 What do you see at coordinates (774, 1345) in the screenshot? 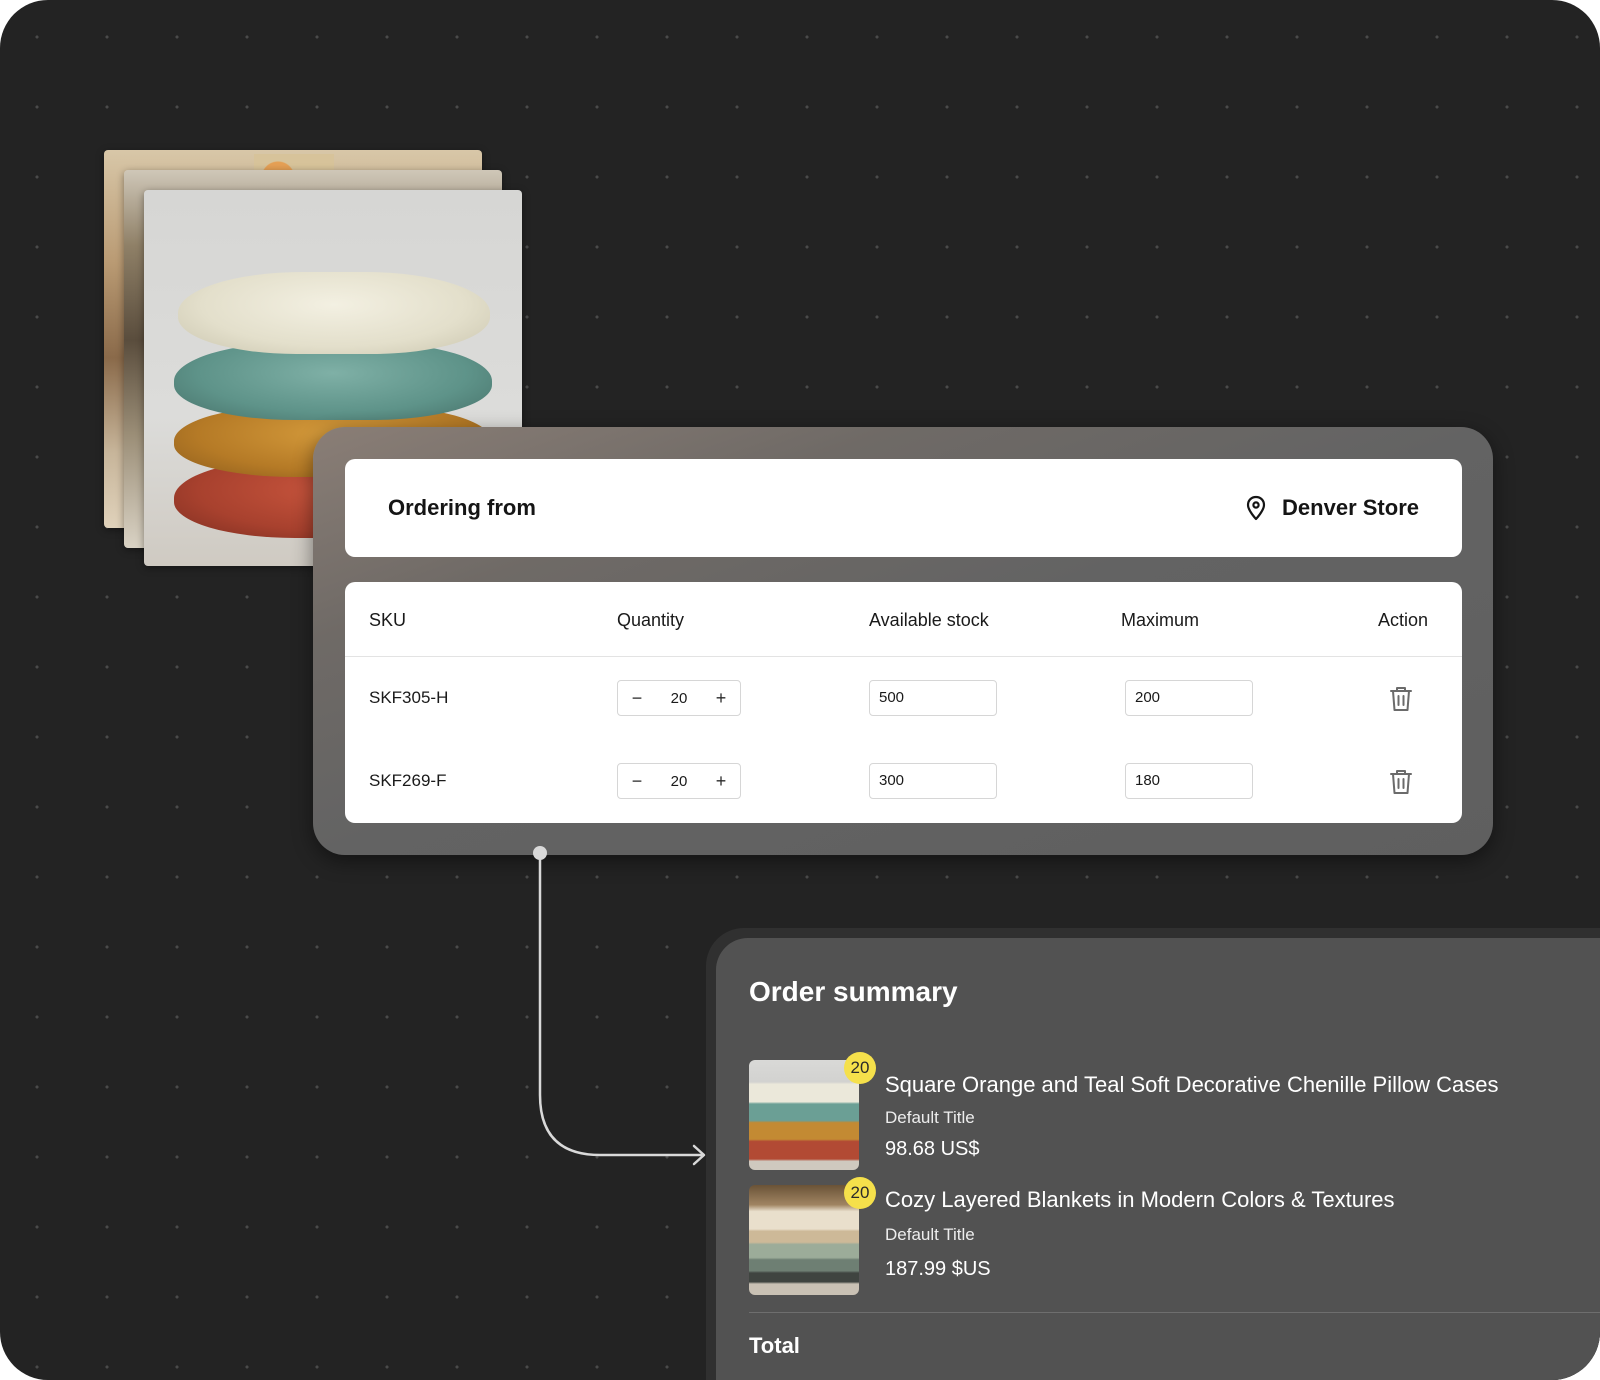
I see `total-label: Total` at bounding box center [774, 1345].